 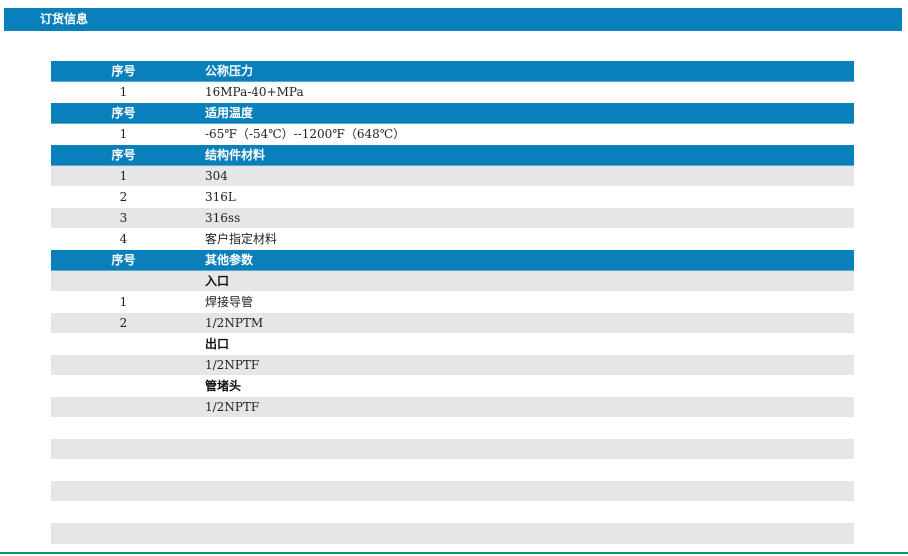 What do you see at coordinates (525, 134) in the screenshot?
I see `row-value: -65℉（-54℃）--1200℉（648℃）` at bounding box center [525, 134].